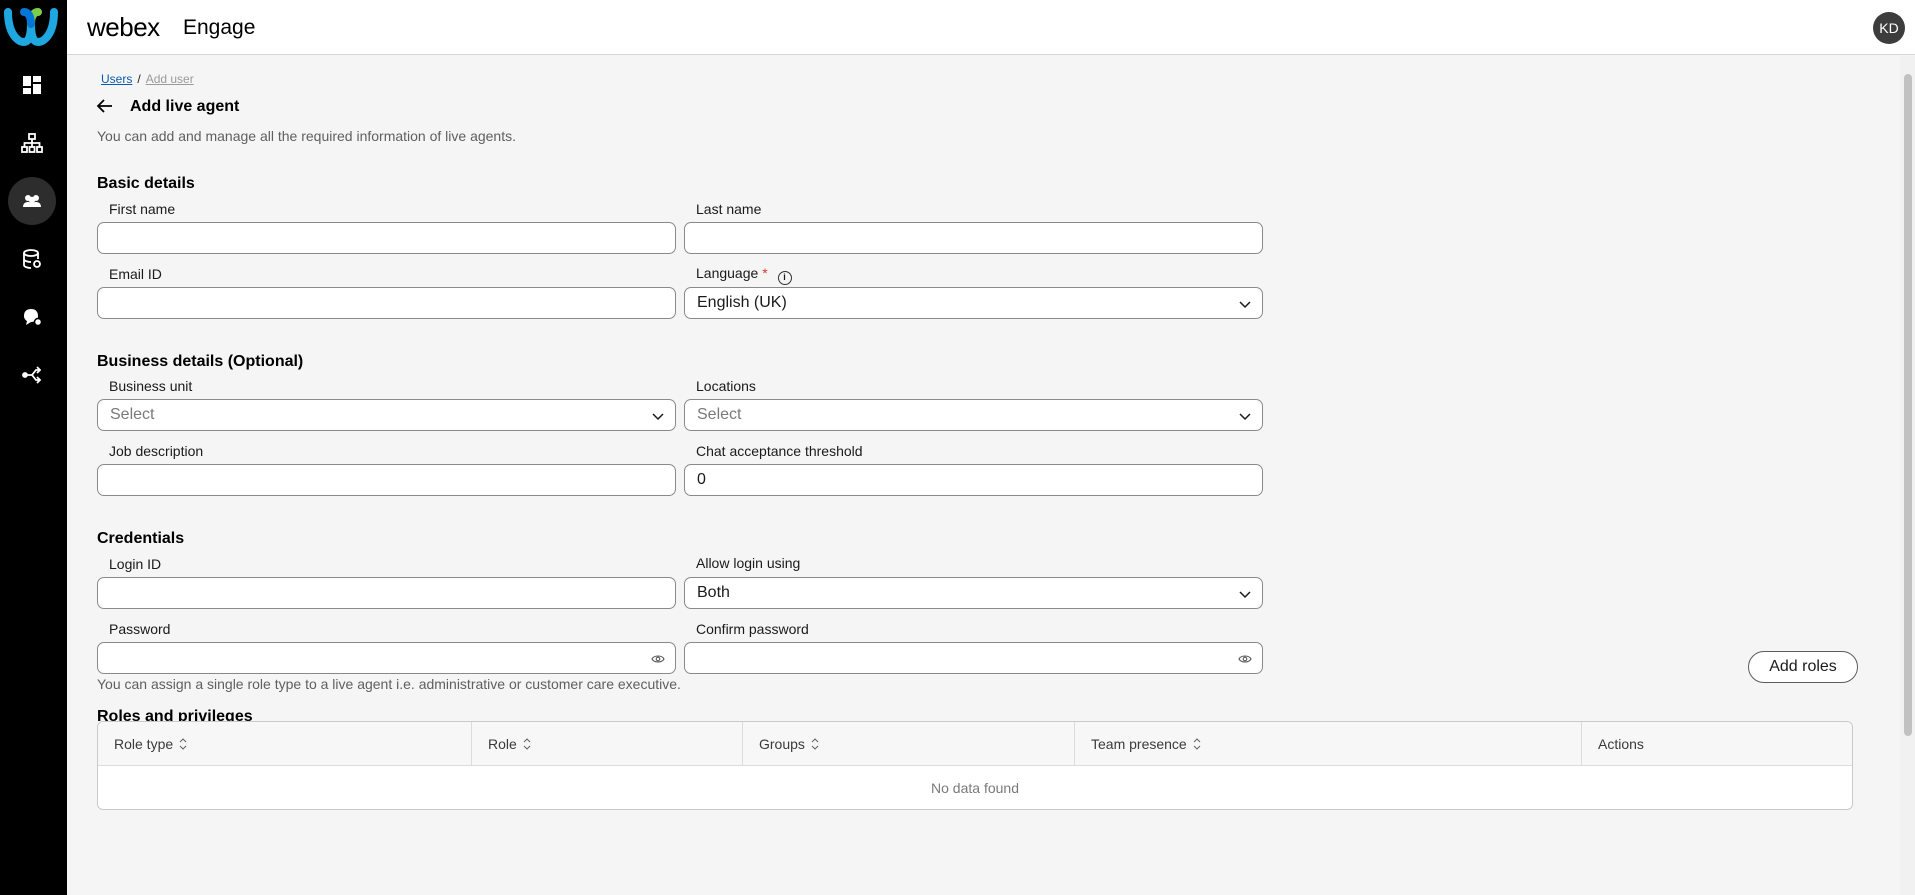 This screenshot has width=1915, height=895. I want to click on scrollbar-thumb, so click(1908, 405).